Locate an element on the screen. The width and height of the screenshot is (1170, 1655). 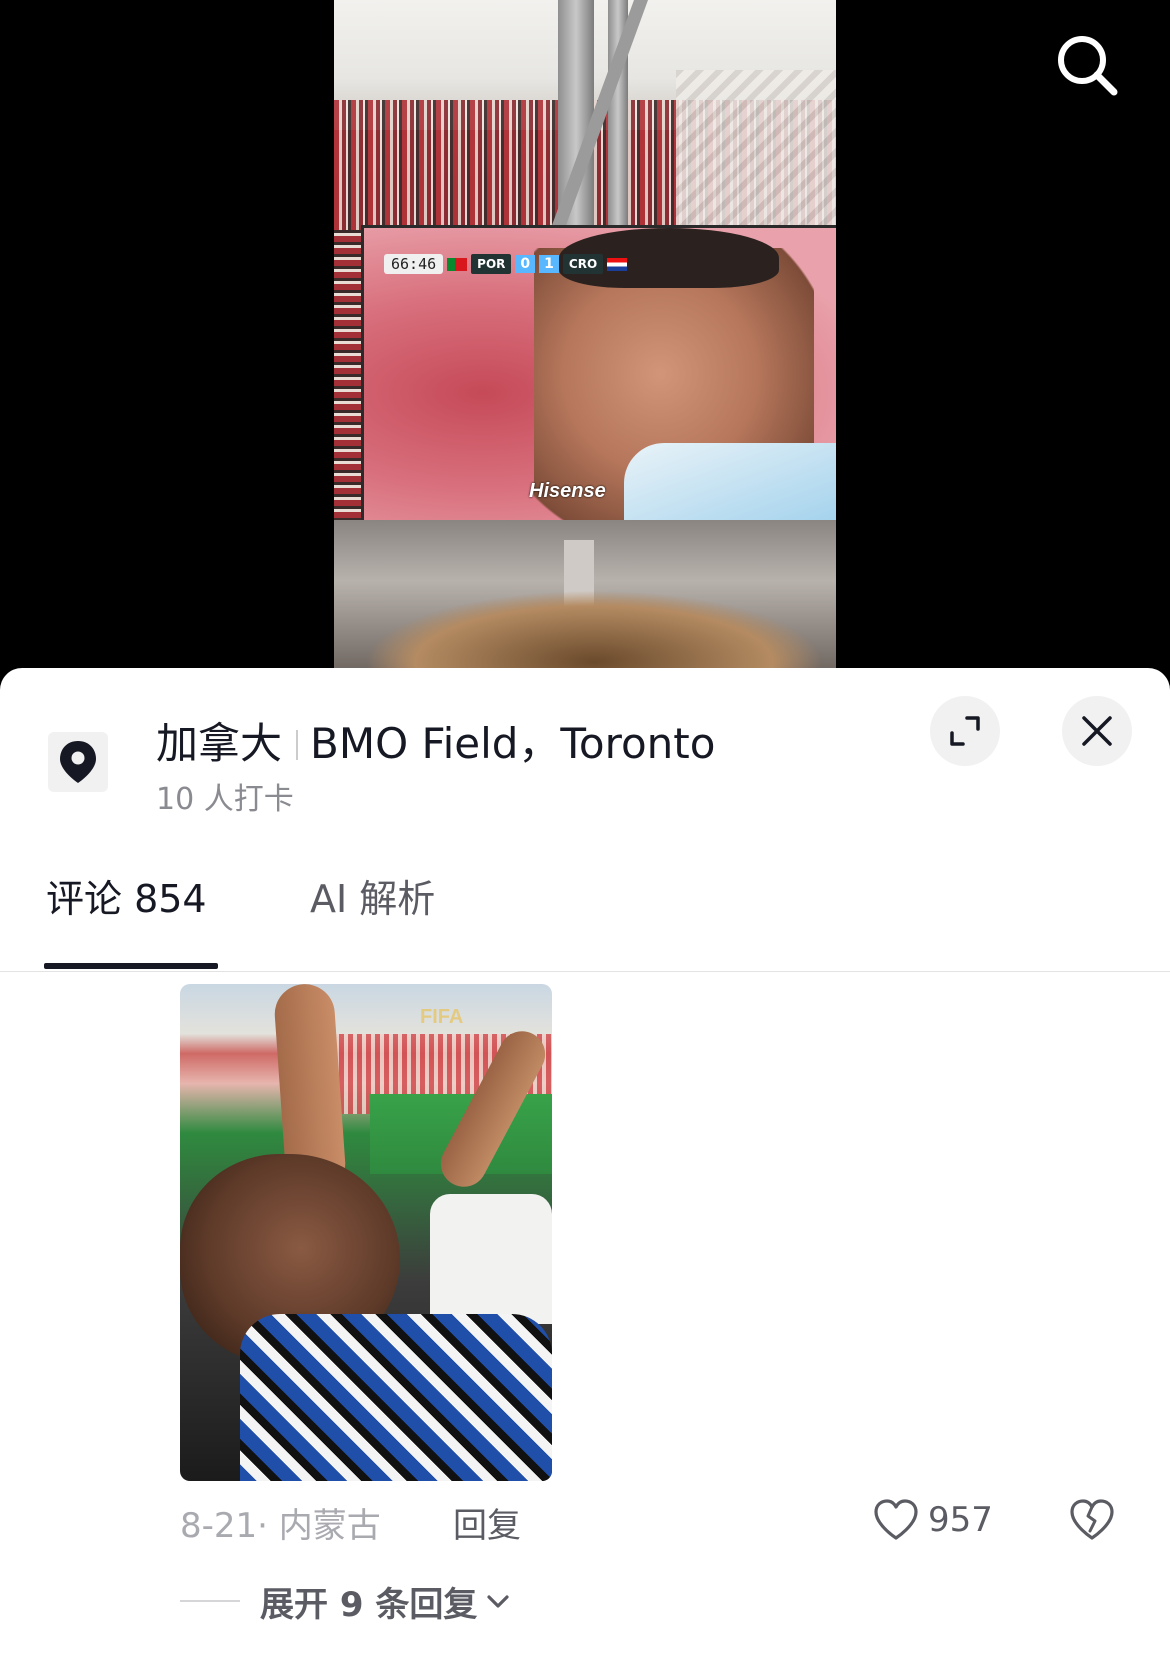
image-fan is located at coordinates (491, 1259).